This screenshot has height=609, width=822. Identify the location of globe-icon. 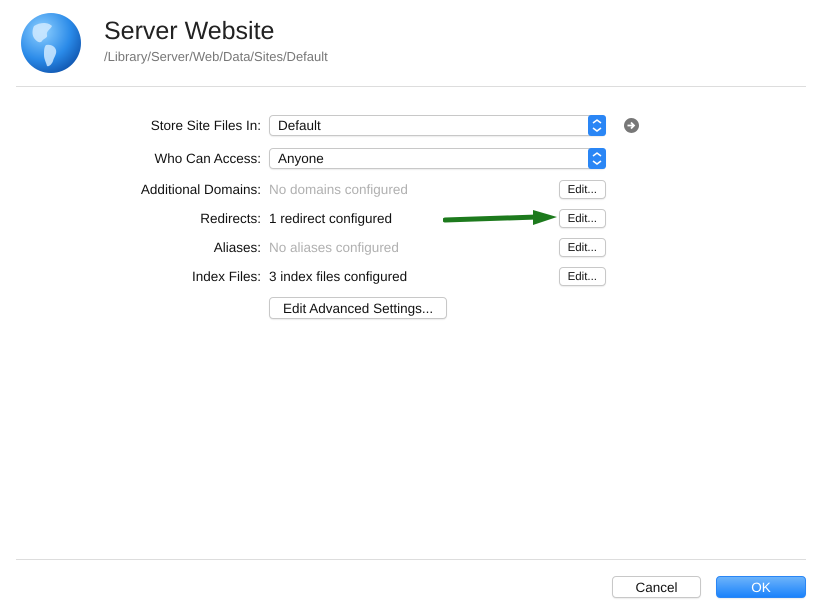
(51, 43).